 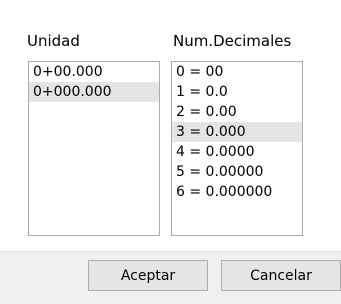 I want to click on decimales-option: 6 = 0.000000, so click(x=237, y=192).